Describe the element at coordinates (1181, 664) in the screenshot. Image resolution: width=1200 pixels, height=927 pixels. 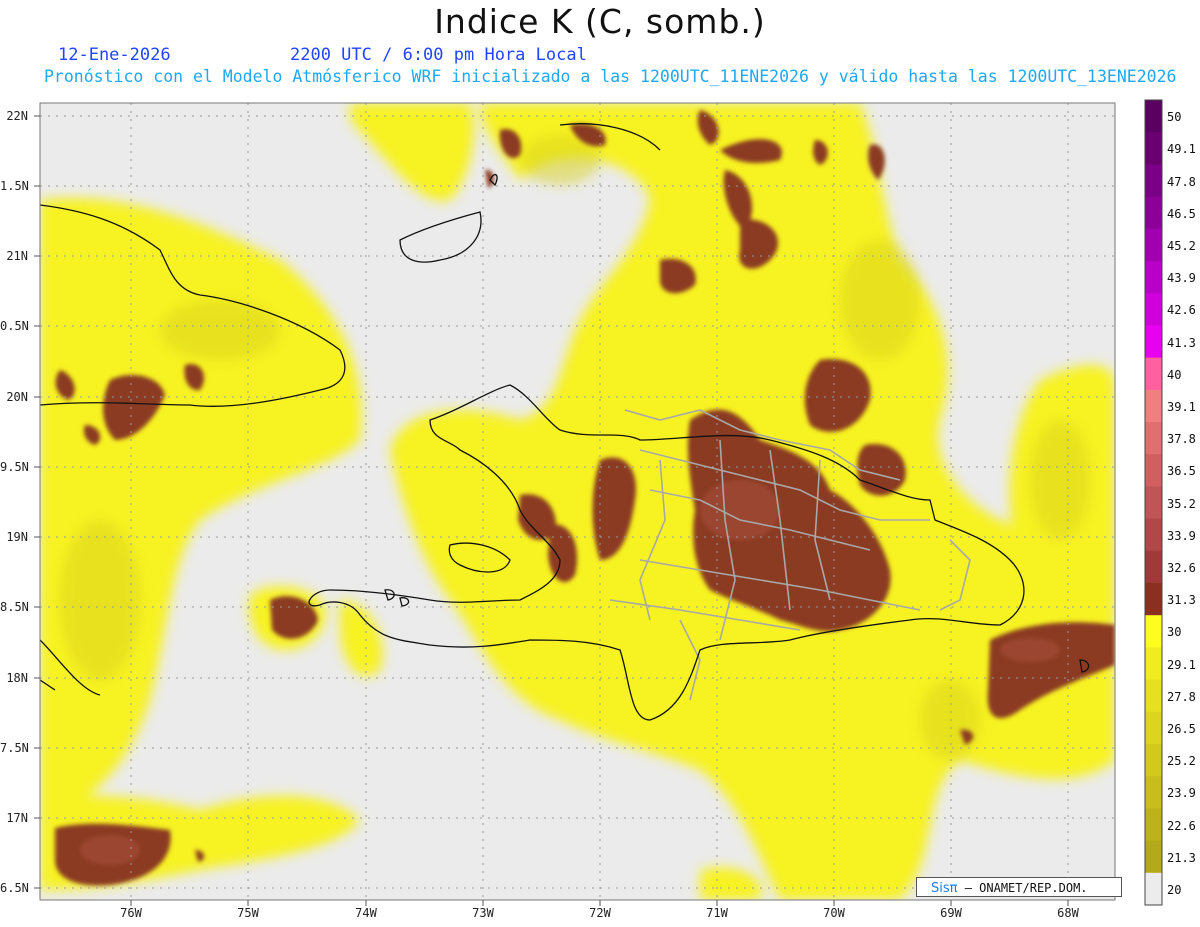
I see `colorbar-label: 29.1` at that location.